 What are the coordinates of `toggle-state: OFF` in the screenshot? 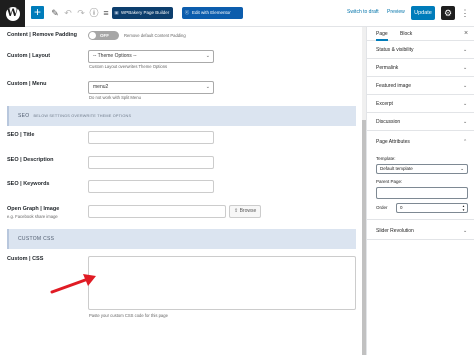 It's located at (104, 35).